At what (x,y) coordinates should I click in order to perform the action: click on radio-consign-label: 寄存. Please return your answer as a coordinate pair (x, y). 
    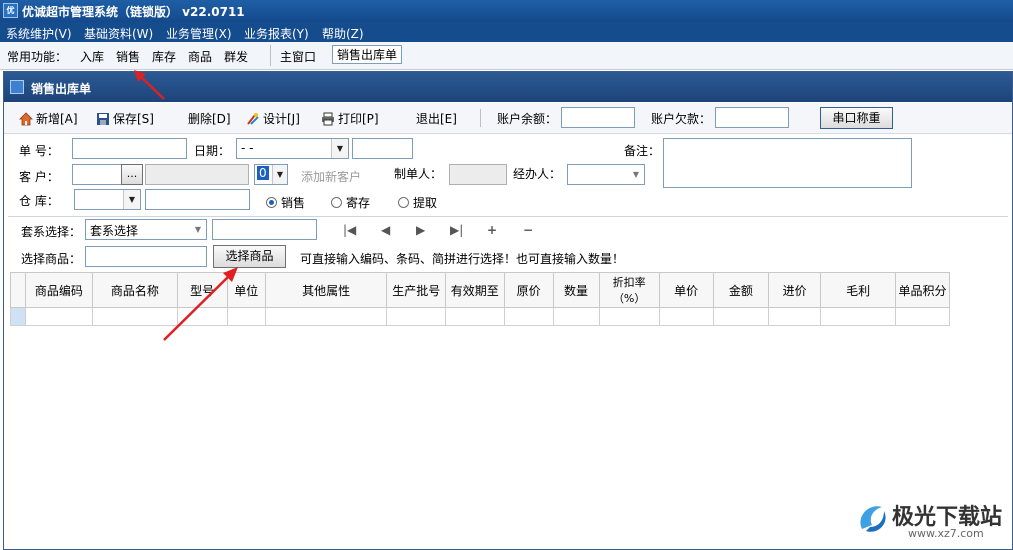
    Looking at the image, I should click on (358, 203).